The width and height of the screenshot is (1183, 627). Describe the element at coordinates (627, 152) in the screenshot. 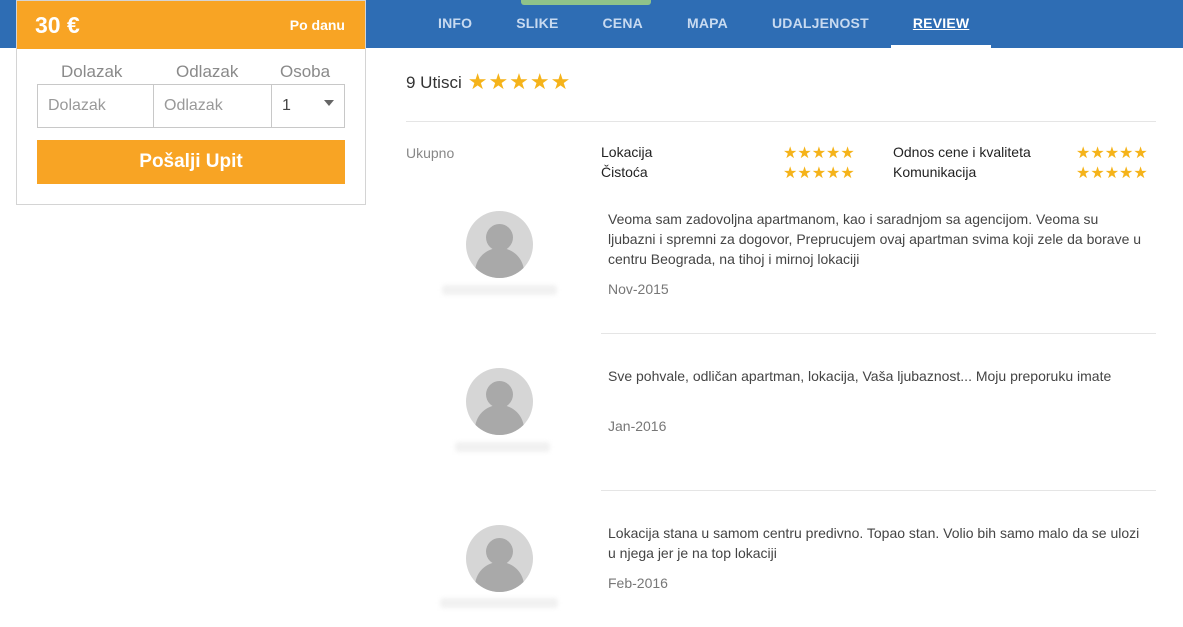

I see `category-label-lokacija: Lokacija` at that location.